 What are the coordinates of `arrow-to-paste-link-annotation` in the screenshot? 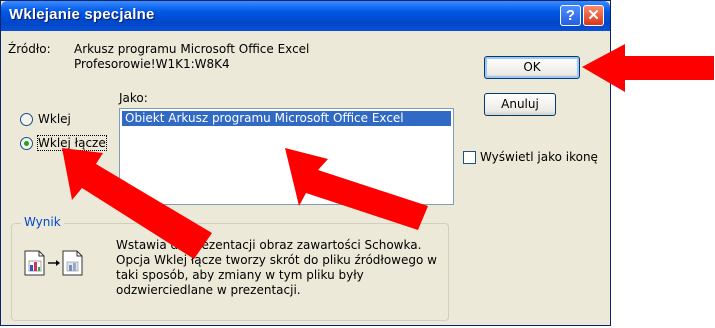 It's located at (137, 203).